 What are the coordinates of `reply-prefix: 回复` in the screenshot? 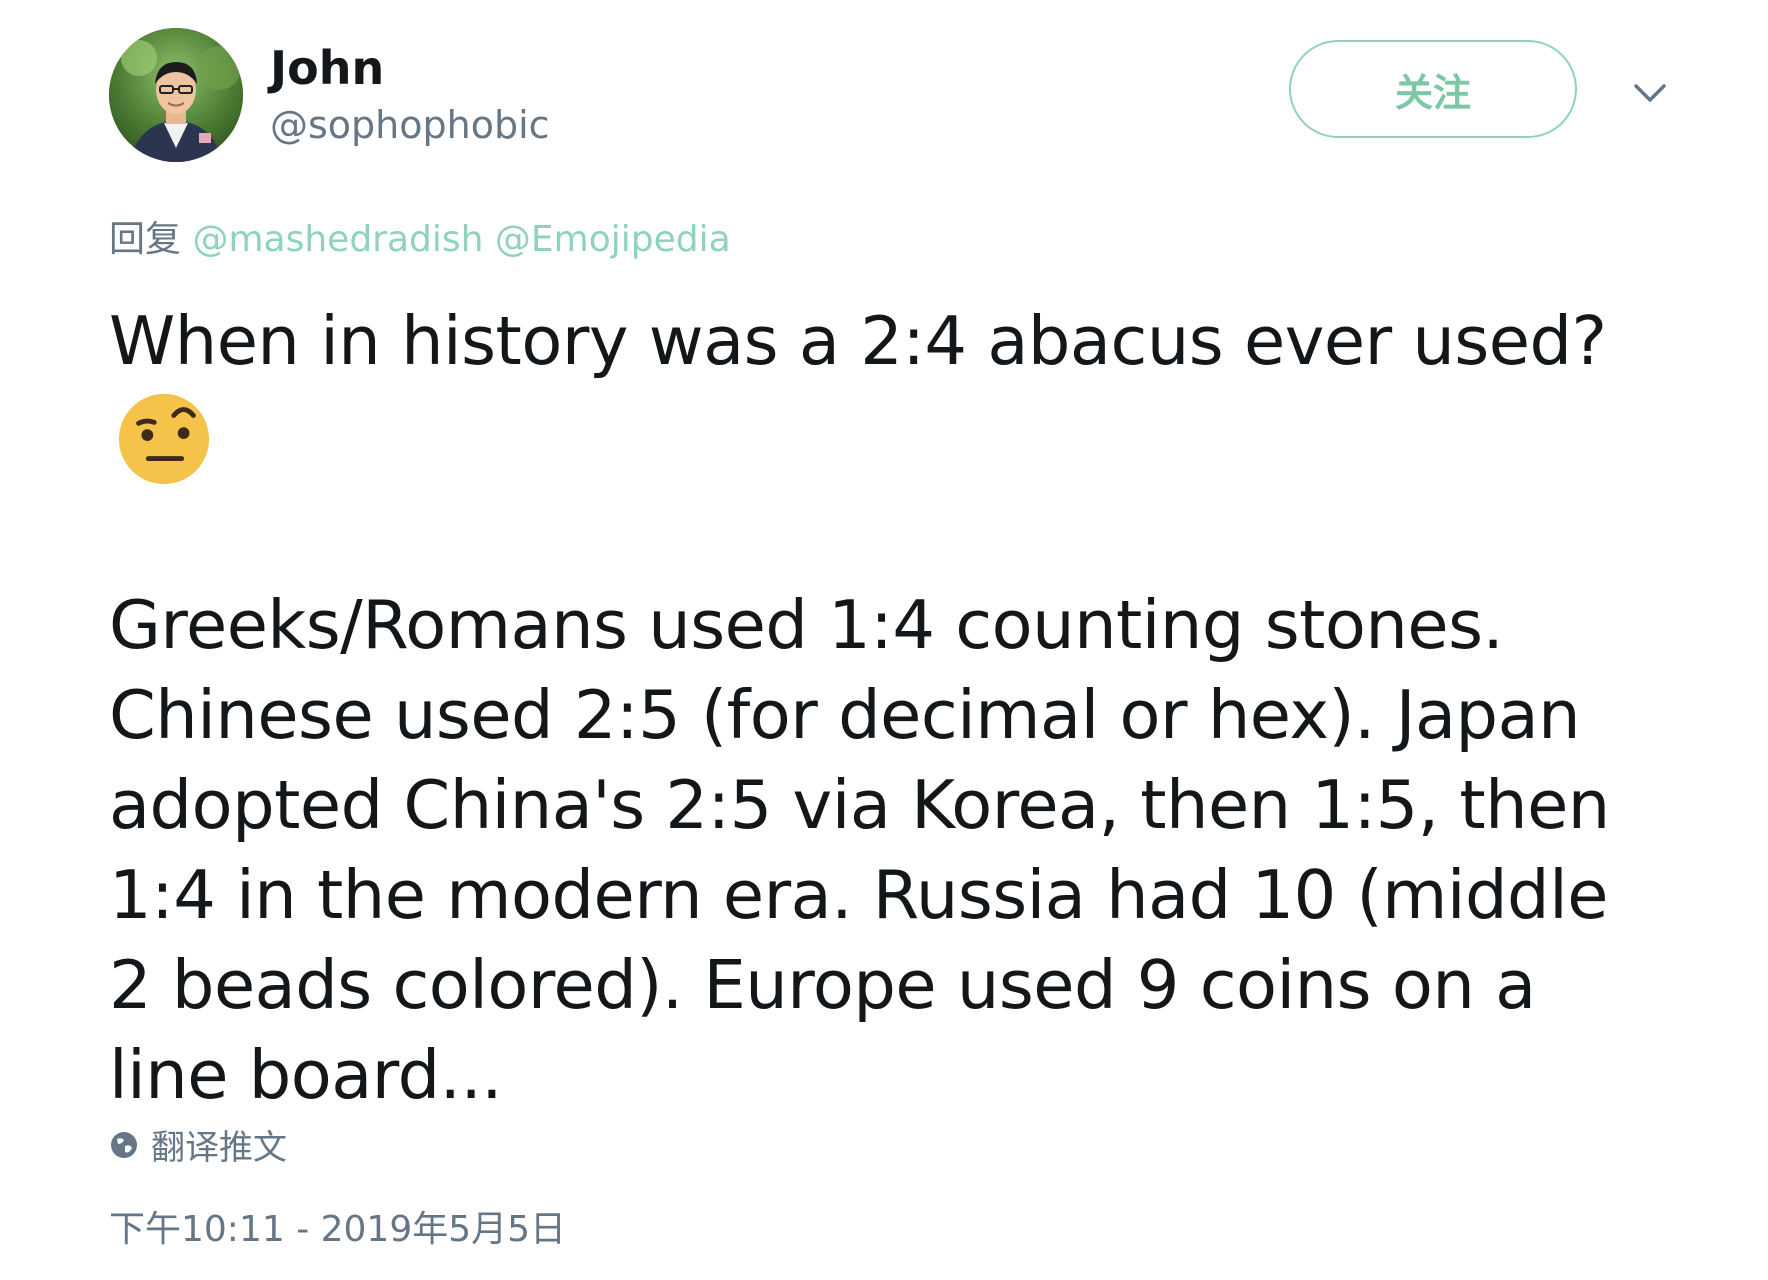 It's located at (145, 239).